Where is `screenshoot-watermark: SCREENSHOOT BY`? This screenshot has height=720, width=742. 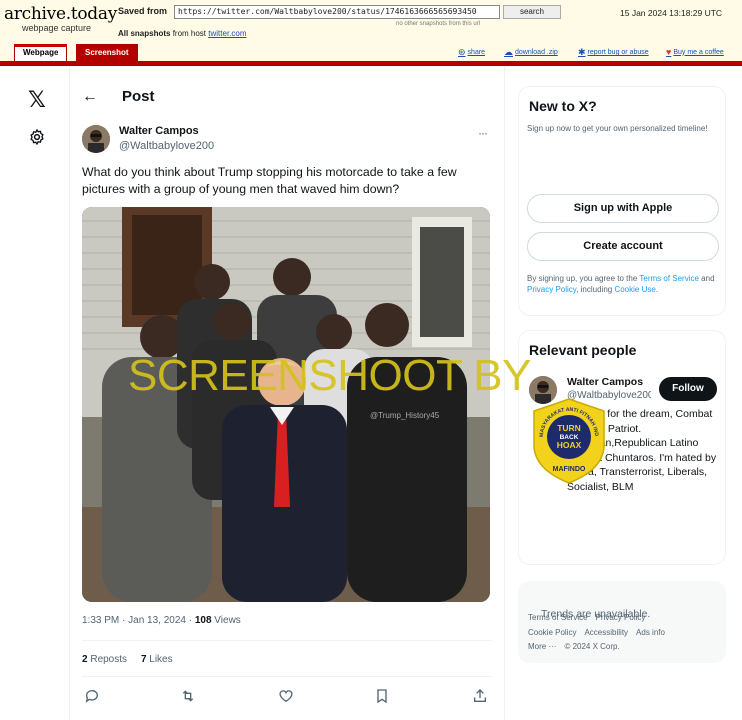
screenshoot-watermark: SCREENSHOOT BY is located at coordinates (329, 375).